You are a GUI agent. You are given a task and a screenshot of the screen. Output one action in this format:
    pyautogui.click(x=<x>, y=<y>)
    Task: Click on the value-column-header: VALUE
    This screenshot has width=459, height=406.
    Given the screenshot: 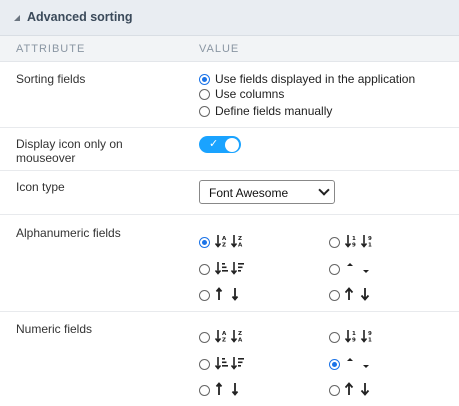 What is the action you would take?
    pyautogui.click(x=219, y=49)
    